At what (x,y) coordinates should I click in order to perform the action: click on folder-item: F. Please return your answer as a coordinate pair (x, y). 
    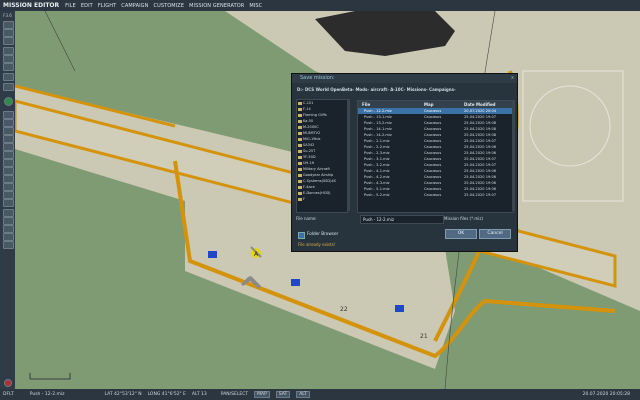
    Looking at the image, I should click on (322, 199).